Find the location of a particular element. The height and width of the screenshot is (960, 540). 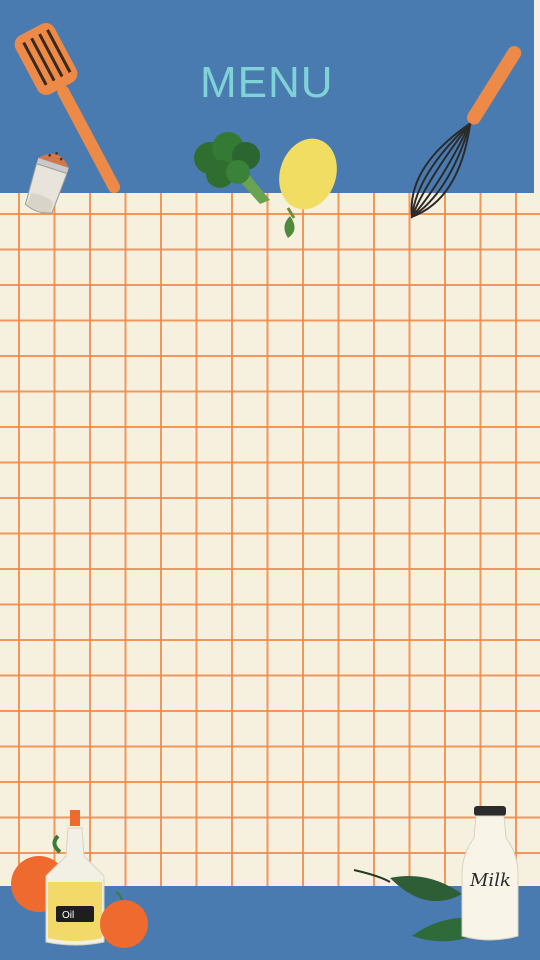

oil-label: Oil is located at coordinates (68, 915).